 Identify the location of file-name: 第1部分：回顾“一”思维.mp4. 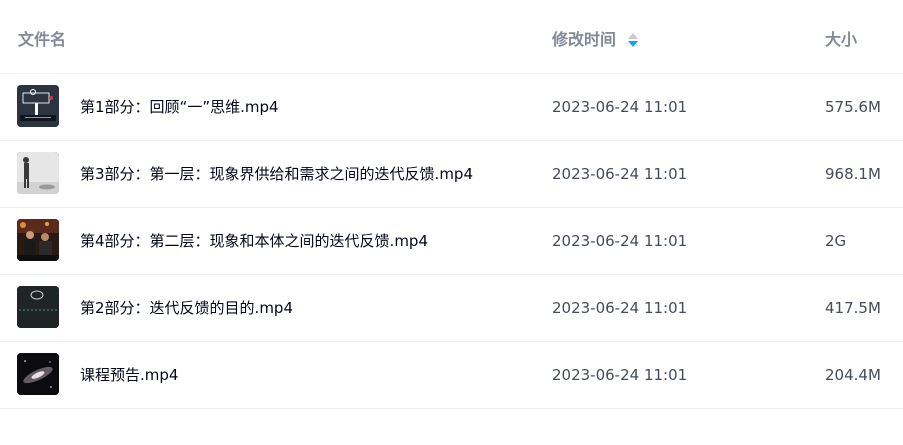
(179, 107).